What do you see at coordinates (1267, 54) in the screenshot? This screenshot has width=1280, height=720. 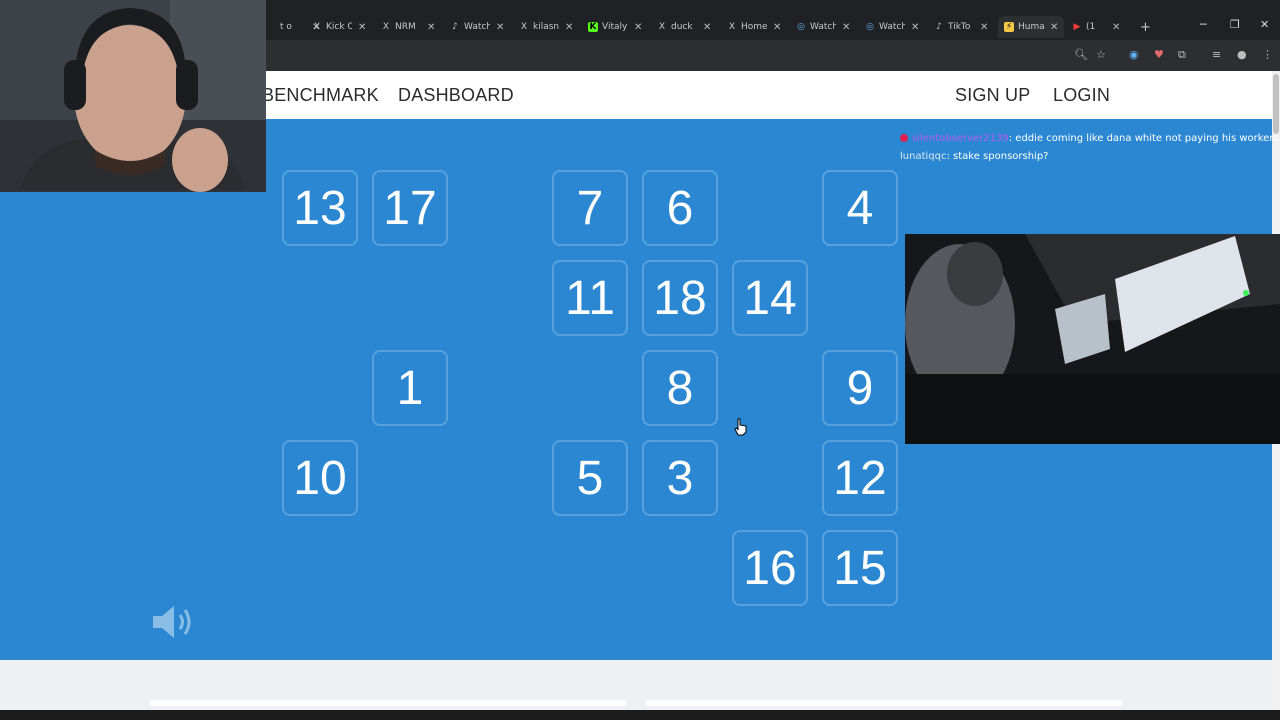 I see `browser-menu-icon: ⋮` at bounding box center [1267, 54].